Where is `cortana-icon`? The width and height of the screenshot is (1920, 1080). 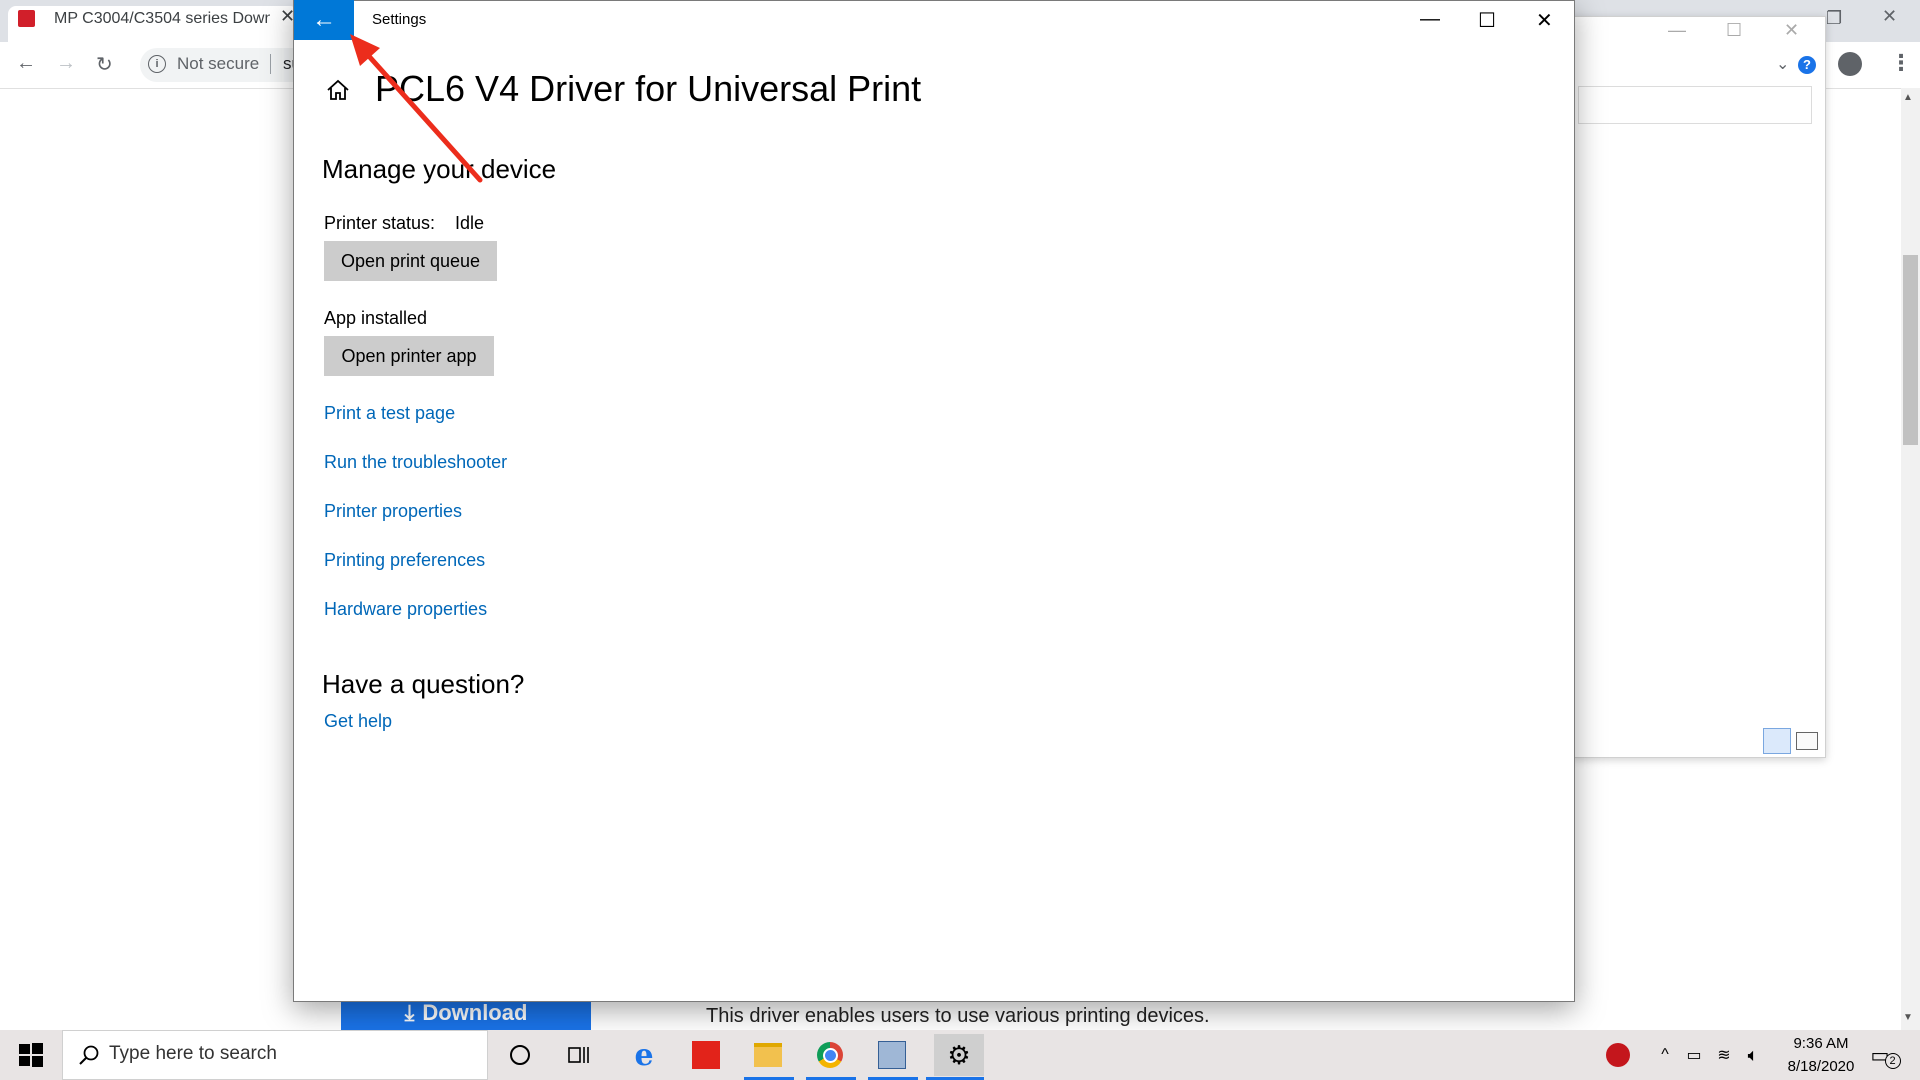
cortana-icon is located at coordinates (520, 1055).